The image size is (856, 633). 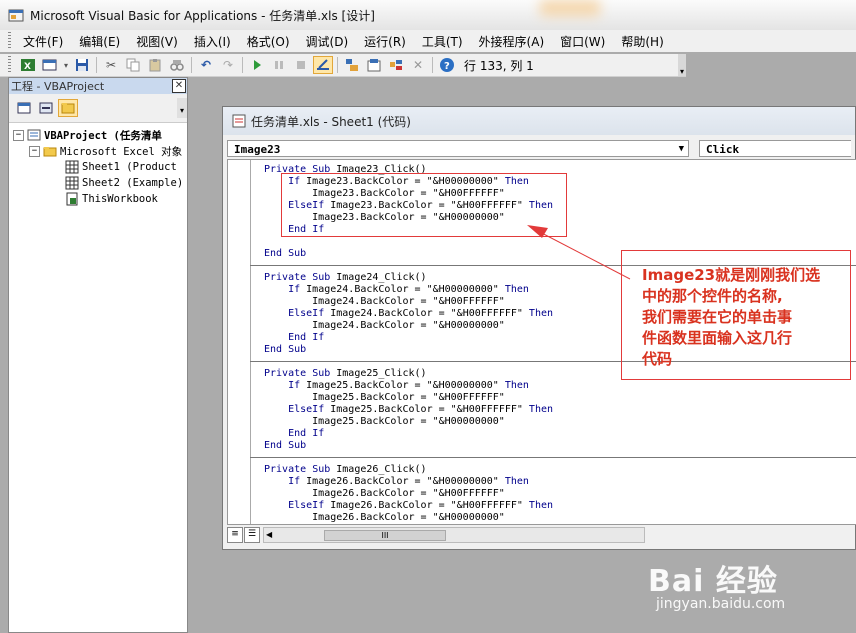 I want to click on margin-indicator-bar, so click(x=239, y=342).